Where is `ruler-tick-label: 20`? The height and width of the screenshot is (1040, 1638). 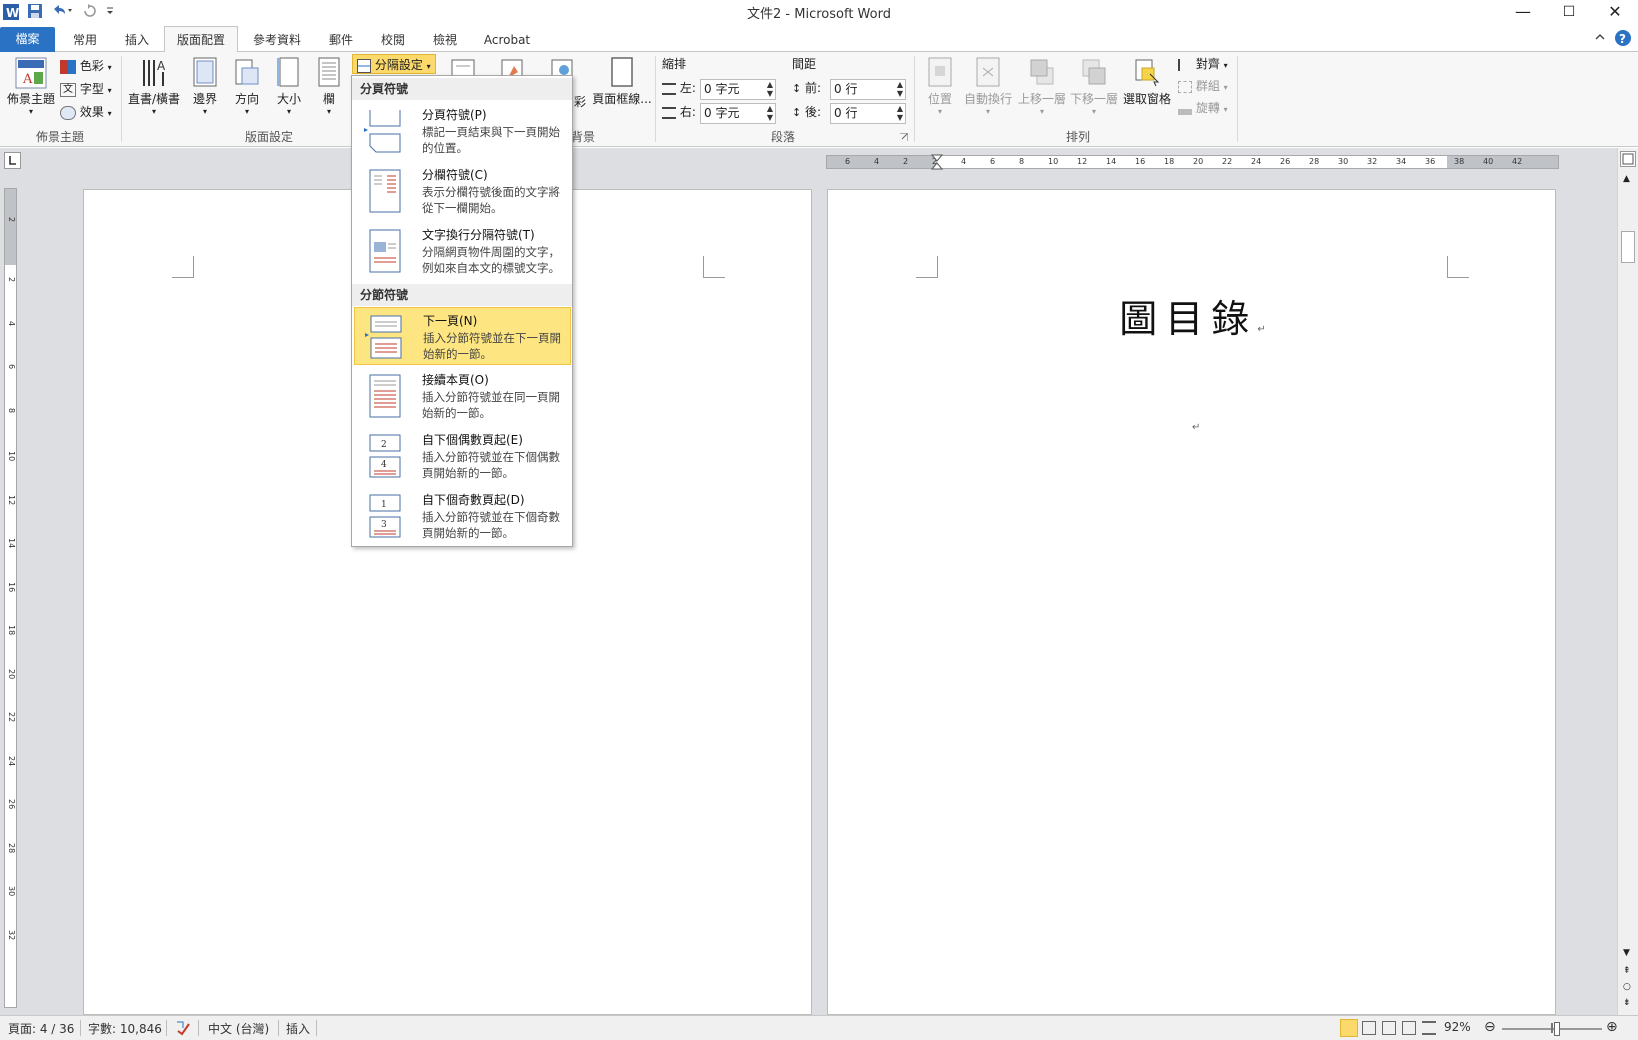
ruler-tick-label: 20 is located at coordinates (1198, 161).